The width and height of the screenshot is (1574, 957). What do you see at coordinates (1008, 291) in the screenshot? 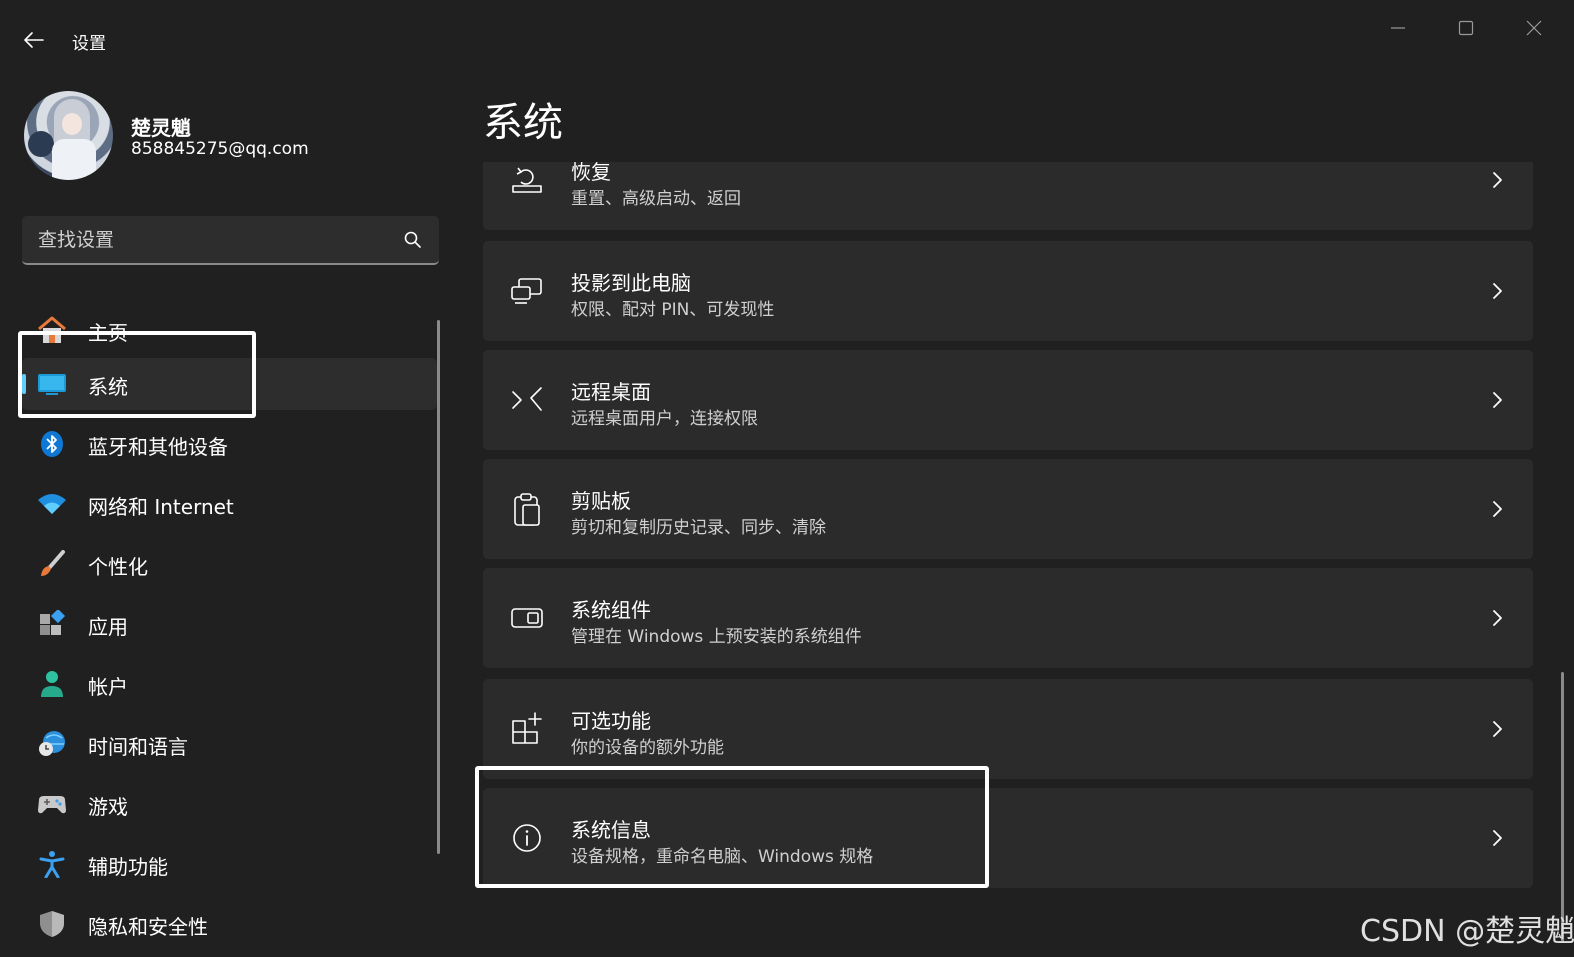
I see `card-project-to-pc: 投影到此电脑 权限、配对 PIN、可发现性` at bounding box center [1008, 291].